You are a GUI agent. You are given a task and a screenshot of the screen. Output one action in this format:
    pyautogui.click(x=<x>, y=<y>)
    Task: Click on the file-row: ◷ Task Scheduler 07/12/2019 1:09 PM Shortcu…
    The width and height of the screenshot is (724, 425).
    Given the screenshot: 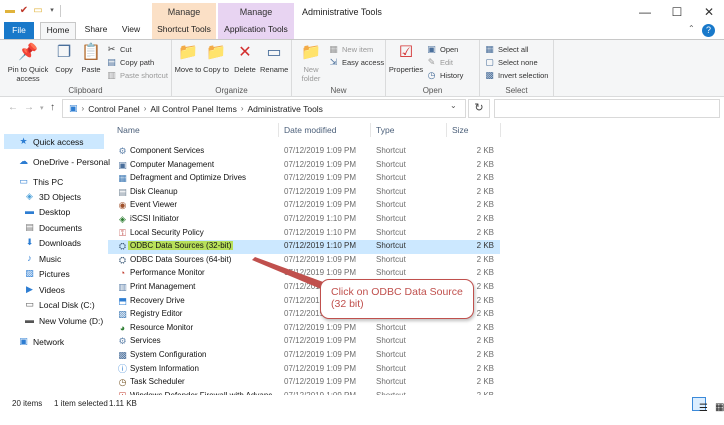 What is the action you would take?
    pyautogui.click(x=304, y=383)
    